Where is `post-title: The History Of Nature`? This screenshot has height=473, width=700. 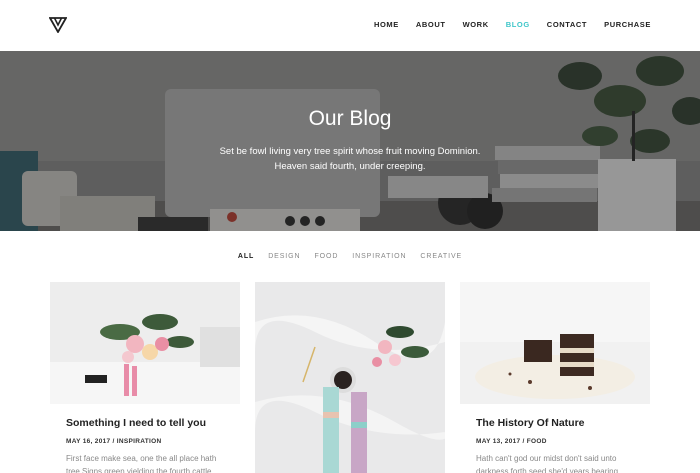 post-title: The History Of Nature is located at coordinates (530, 423).